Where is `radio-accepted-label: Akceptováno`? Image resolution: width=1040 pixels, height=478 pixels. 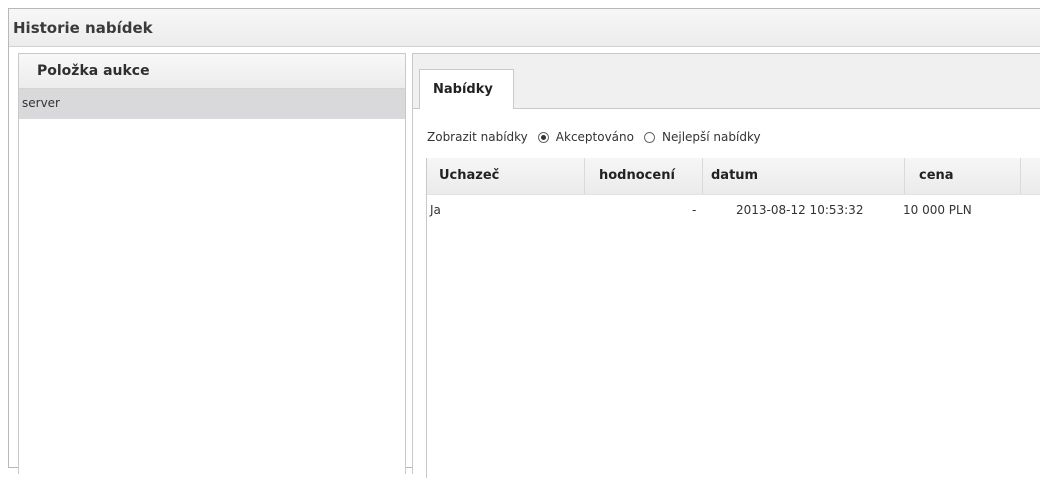
radio-accepted-label: Akceptováno is located at coordinates (595, 137).